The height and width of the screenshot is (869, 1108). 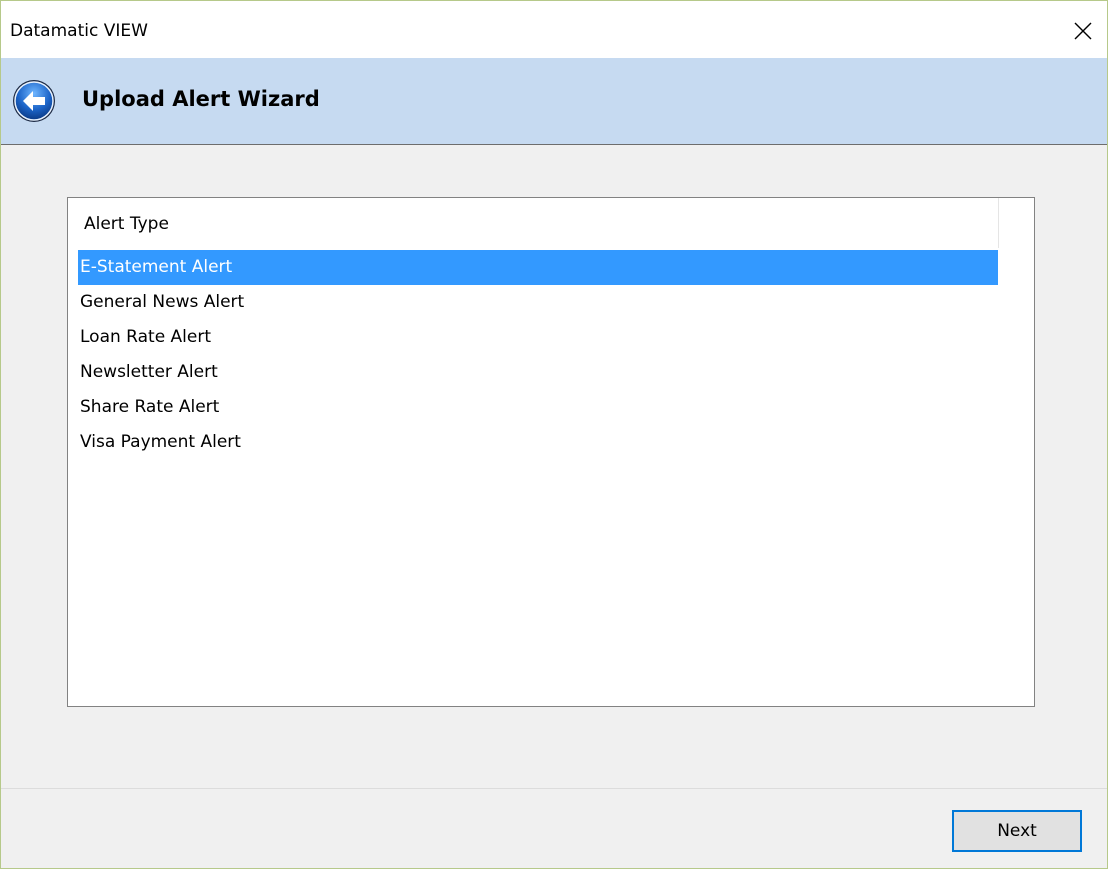 I want to click on list-item: E-Statement Alert, so click(x=538, y=267).